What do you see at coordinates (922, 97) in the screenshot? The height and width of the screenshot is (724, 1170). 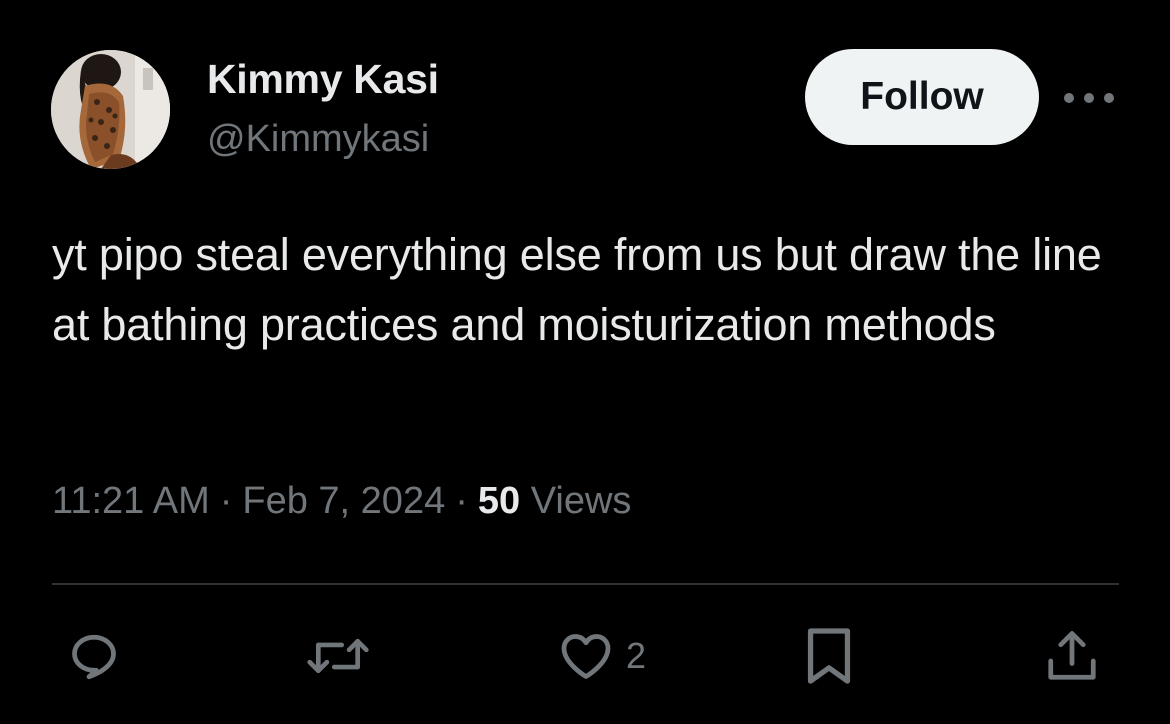 I see `follow-button: Follow` at bounding box center [922, 97].